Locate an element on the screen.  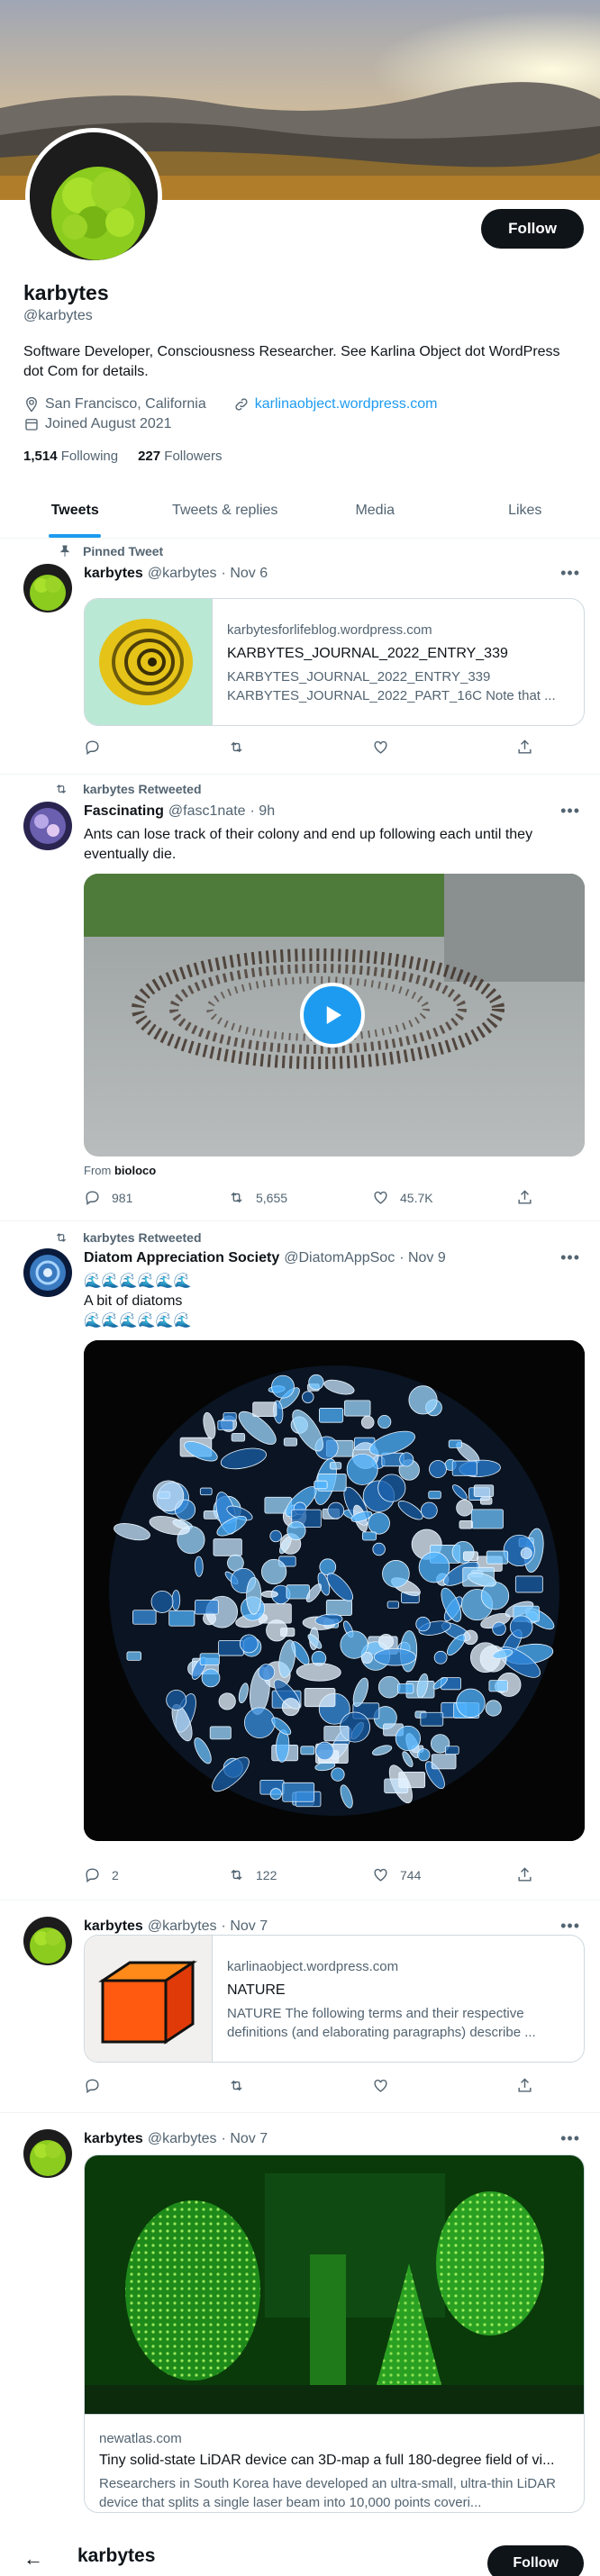
followers-link: 227 Followers is located at coordinates (180, 456).